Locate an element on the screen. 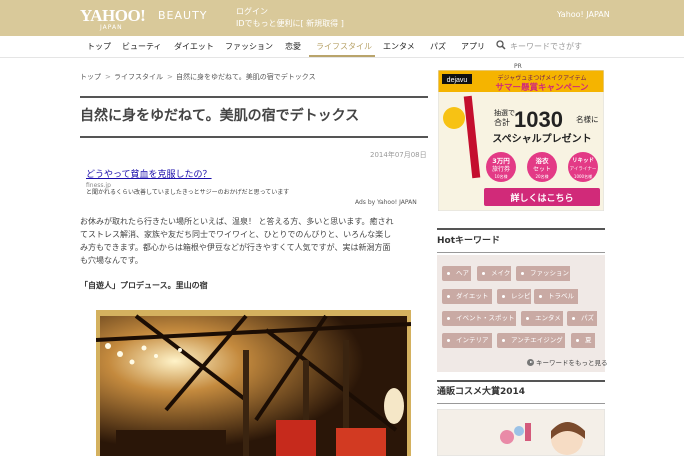 The image size is (684, 456). nav-item-lifestyle: ライフスタイル is located at coordinates (344, 47).